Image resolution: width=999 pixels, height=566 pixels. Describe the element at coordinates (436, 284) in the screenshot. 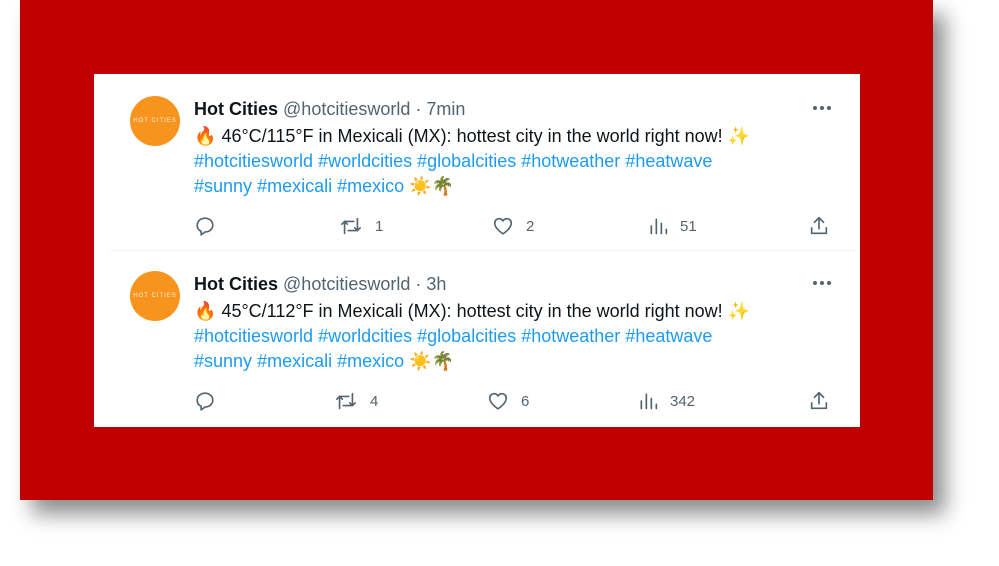

I see `tweet-timestamp: 3h` at that location.